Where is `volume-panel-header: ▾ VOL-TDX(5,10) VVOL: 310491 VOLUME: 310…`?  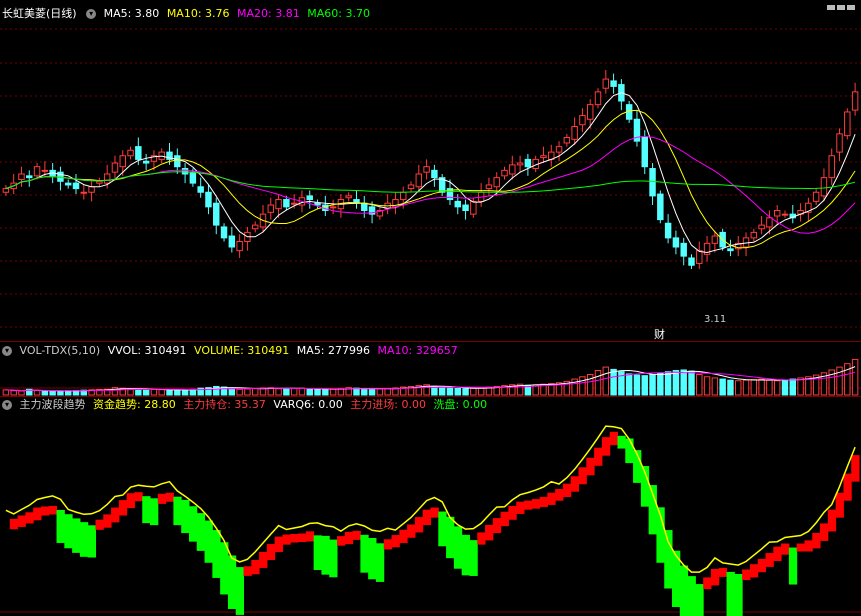
volume-panel-header: ▾ VOL-TDX(5,10) VVOL: 310491 VOLUME: 310… is located at coordinates (231, 351).